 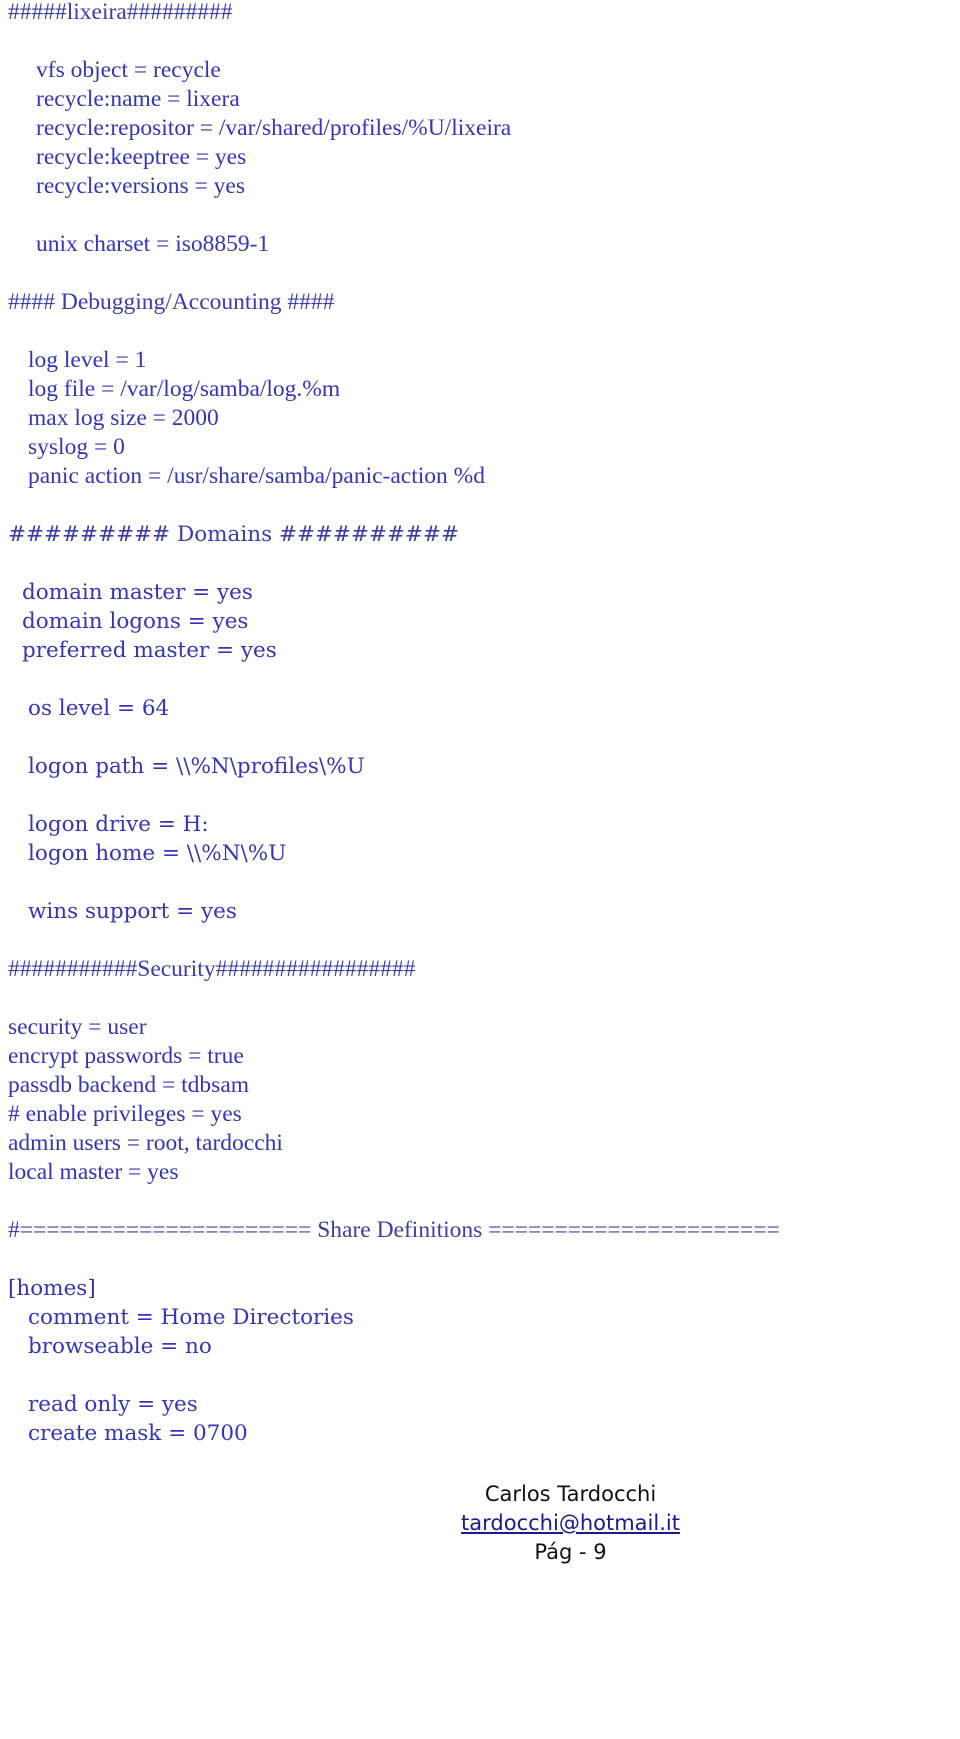 What do you see at coordinates (171, 302) in the screenshot?
I see `section-header: #### Debugging/Accounting ####` at bounding box center [171, 302].